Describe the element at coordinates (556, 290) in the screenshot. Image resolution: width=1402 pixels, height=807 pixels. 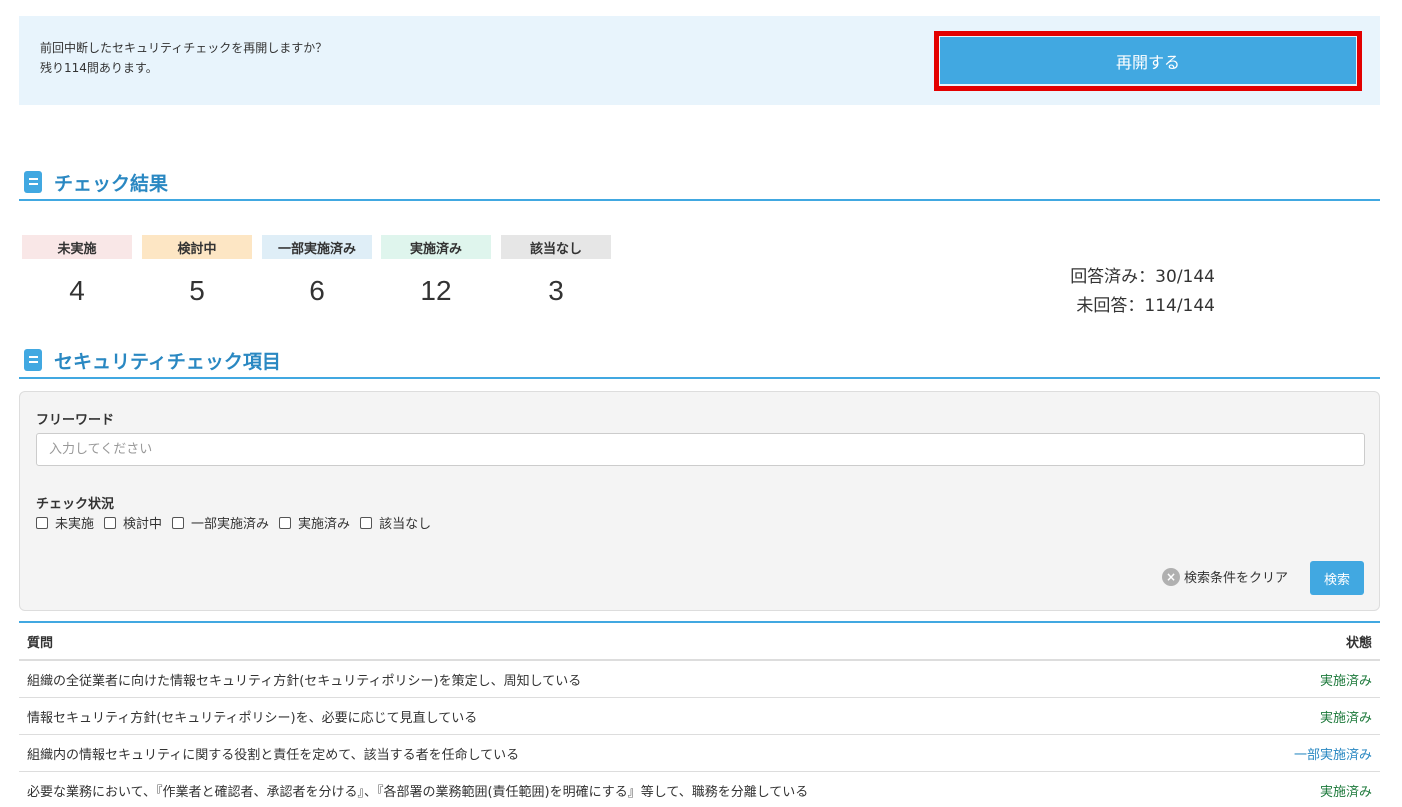
I see `stat-count: 3` at that location.